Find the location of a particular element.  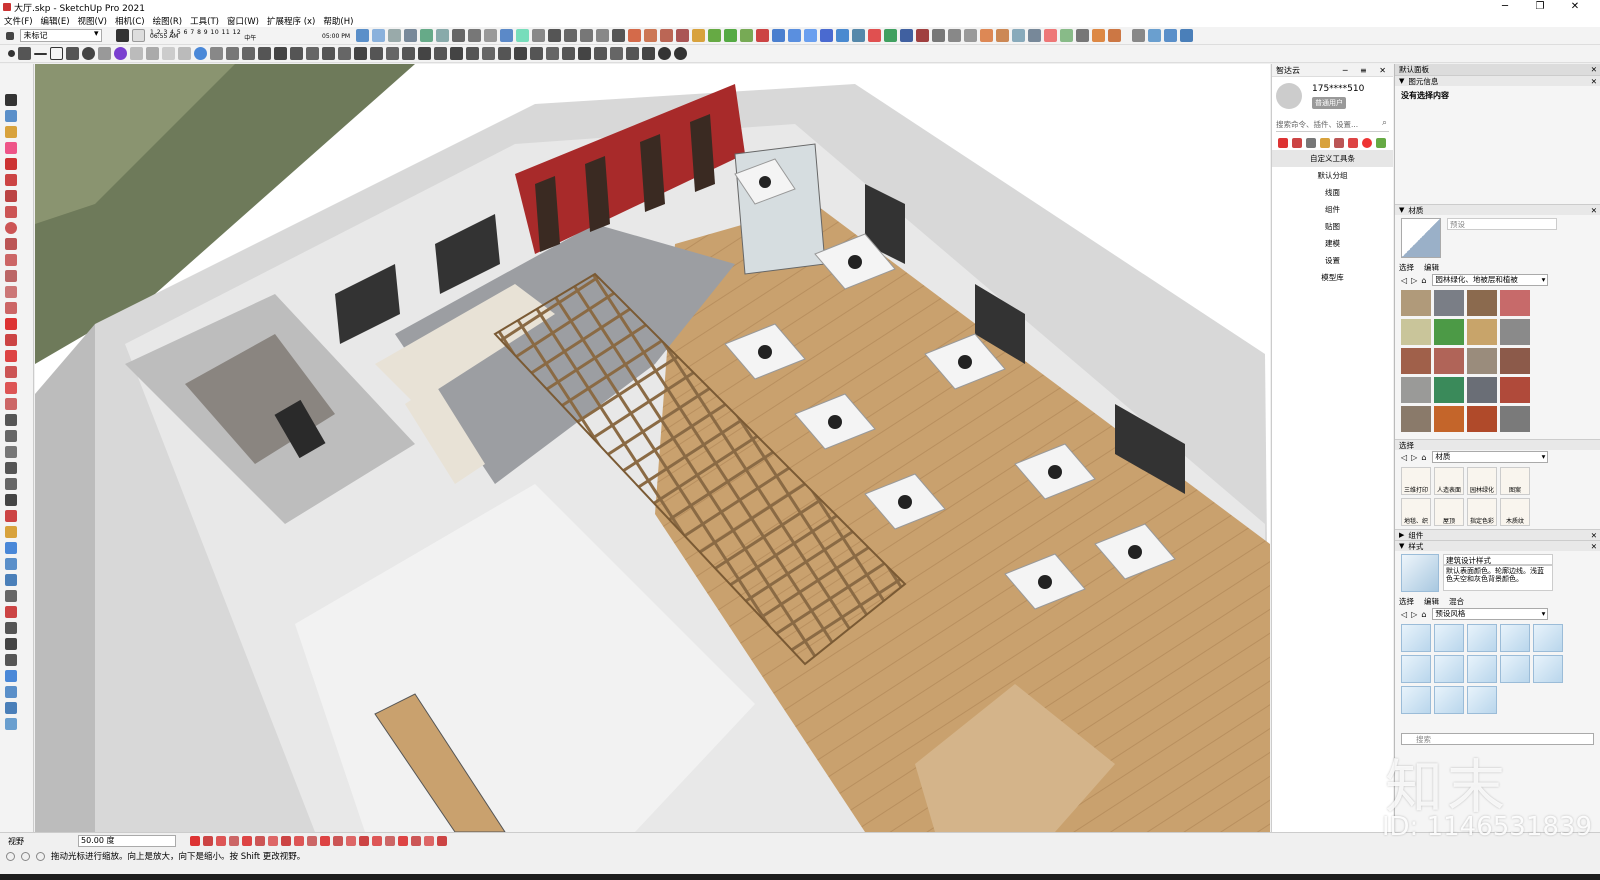

info-icon is located at coordinates (10, 856).